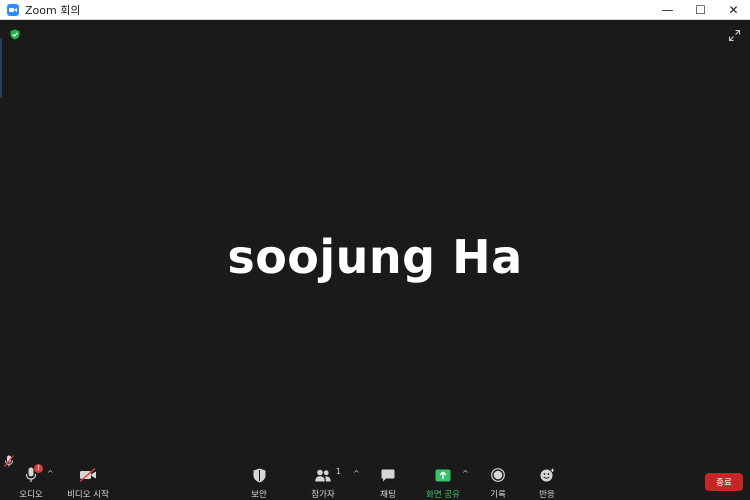 Image resolution: width=750 pixels, height=500 pixels. I want to click on reactions-label: 반응, so click(547, 495).